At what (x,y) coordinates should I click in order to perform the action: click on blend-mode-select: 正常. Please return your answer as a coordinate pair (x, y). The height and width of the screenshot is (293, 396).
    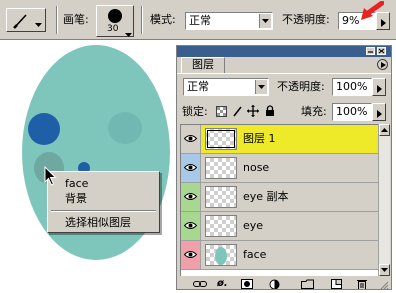
    Looking at the image, I should click on (226, 87).